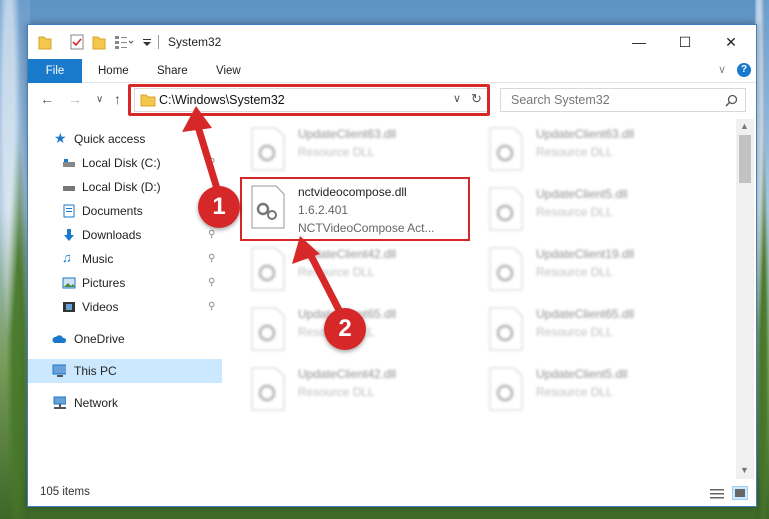 Image resolution: width=769 pixels, height=519 pixels. What do you see at coordinates (345, 329) in the screenshot?
I see `step-2-badge: 2` at bounding box center [345, 329].